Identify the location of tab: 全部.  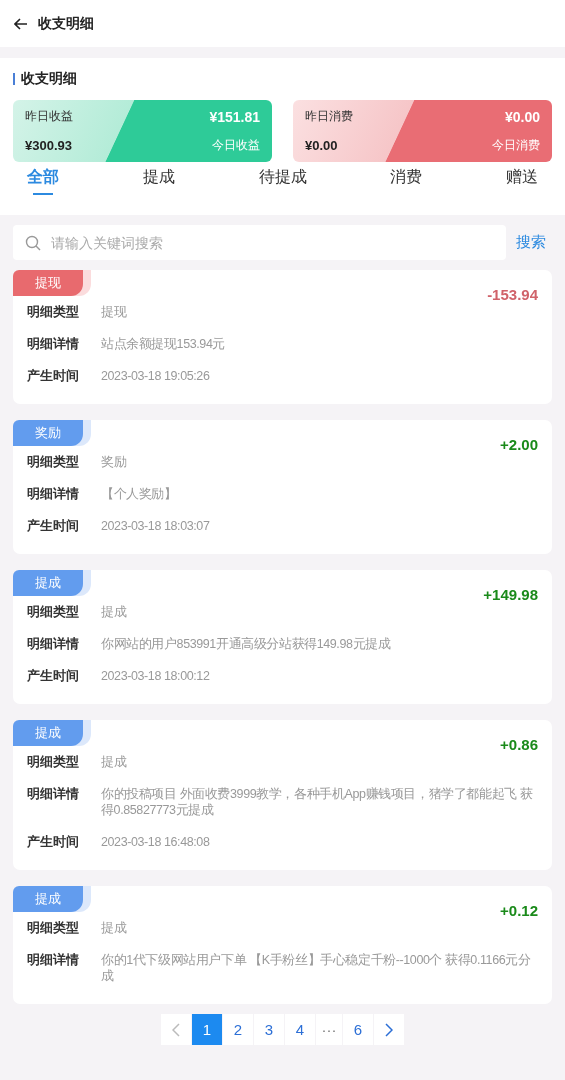
(43, 179).